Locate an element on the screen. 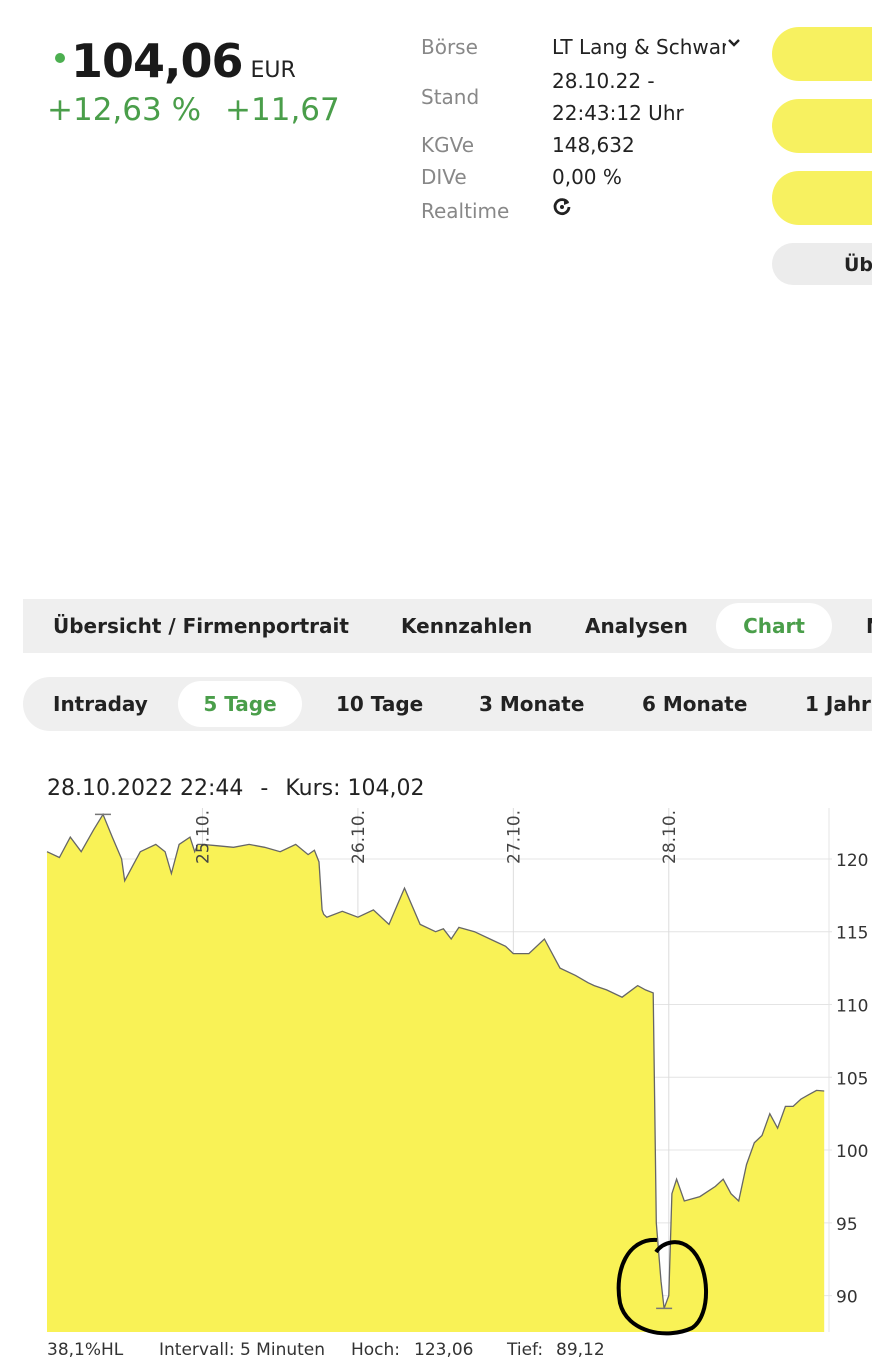  high-label: Hoch: is located at coordinates (376, 1350).